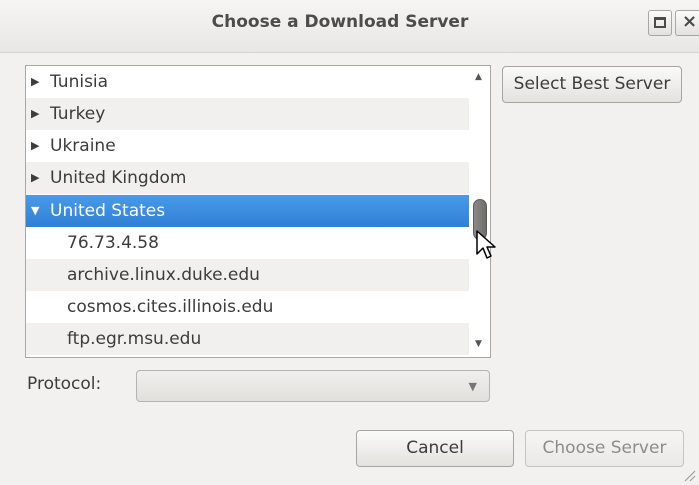  What do you see at coordinates (247, 211) in the screenshot?
I see `list-item-united-states: ▼ United States` at bounding box center [247, 211].